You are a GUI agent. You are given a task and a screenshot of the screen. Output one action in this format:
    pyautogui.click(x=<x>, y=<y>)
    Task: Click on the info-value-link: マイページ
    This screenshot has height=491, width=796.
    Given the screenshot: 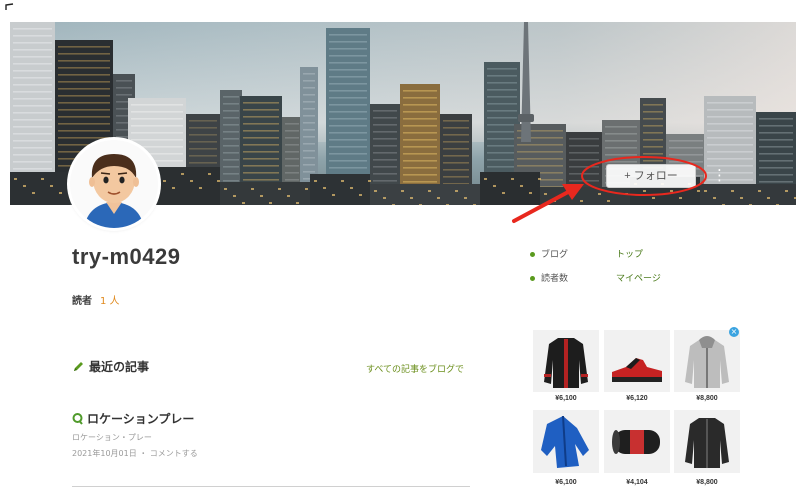 What is the action you would take?
    pyautogui.click(x=638, y=277)
    